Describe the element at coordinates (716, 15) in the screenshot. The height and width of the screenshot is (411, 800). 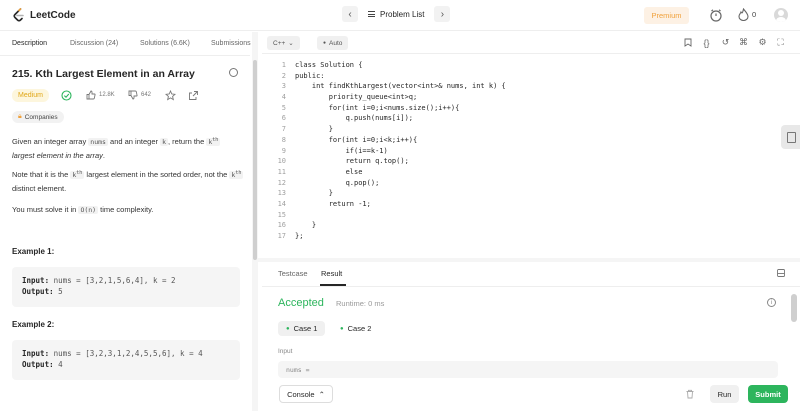
I see `timer-icon` at that location.